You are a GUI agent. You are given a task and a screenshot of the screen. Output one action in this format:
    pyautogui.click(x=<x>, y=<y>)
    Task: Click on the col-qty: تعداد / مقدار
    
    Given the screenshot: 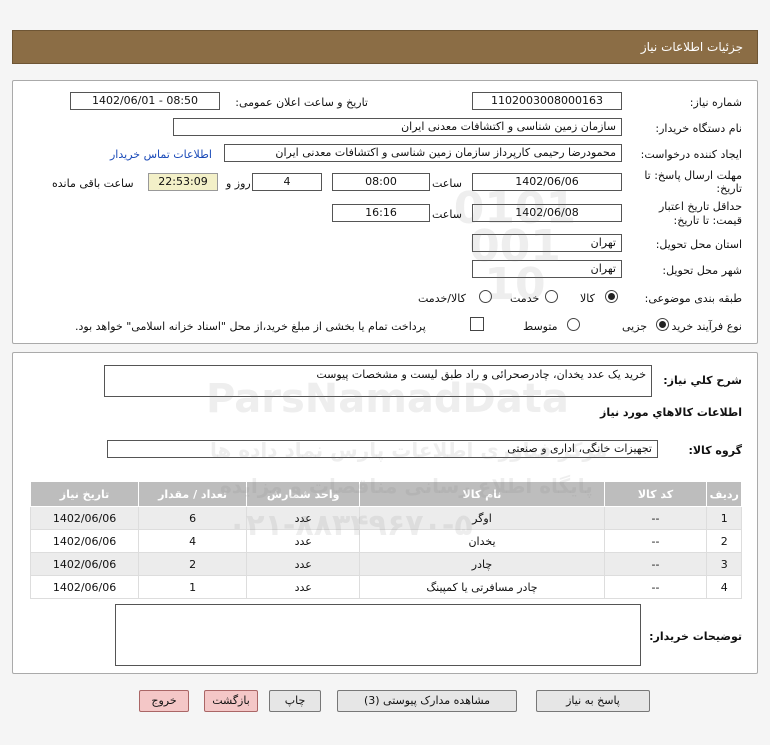 What is the action you would take?
    pyautogui.click(x=193, y=494)
    